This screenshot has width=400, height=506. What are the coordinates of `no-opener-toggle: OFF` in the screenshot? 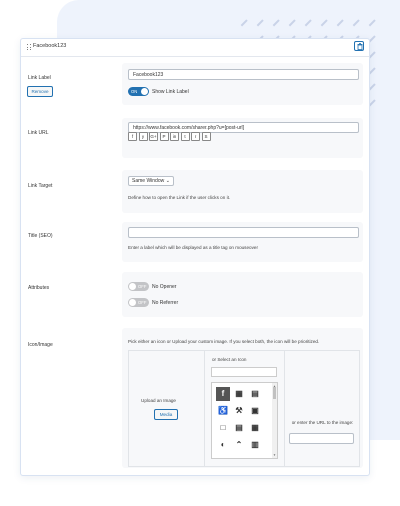 It's located at (138, 286).